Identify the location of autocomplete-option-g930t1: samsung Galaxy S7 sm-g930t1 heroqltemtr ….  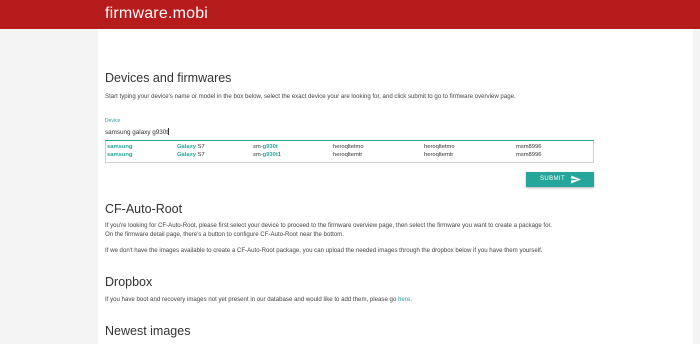
(349, 156).